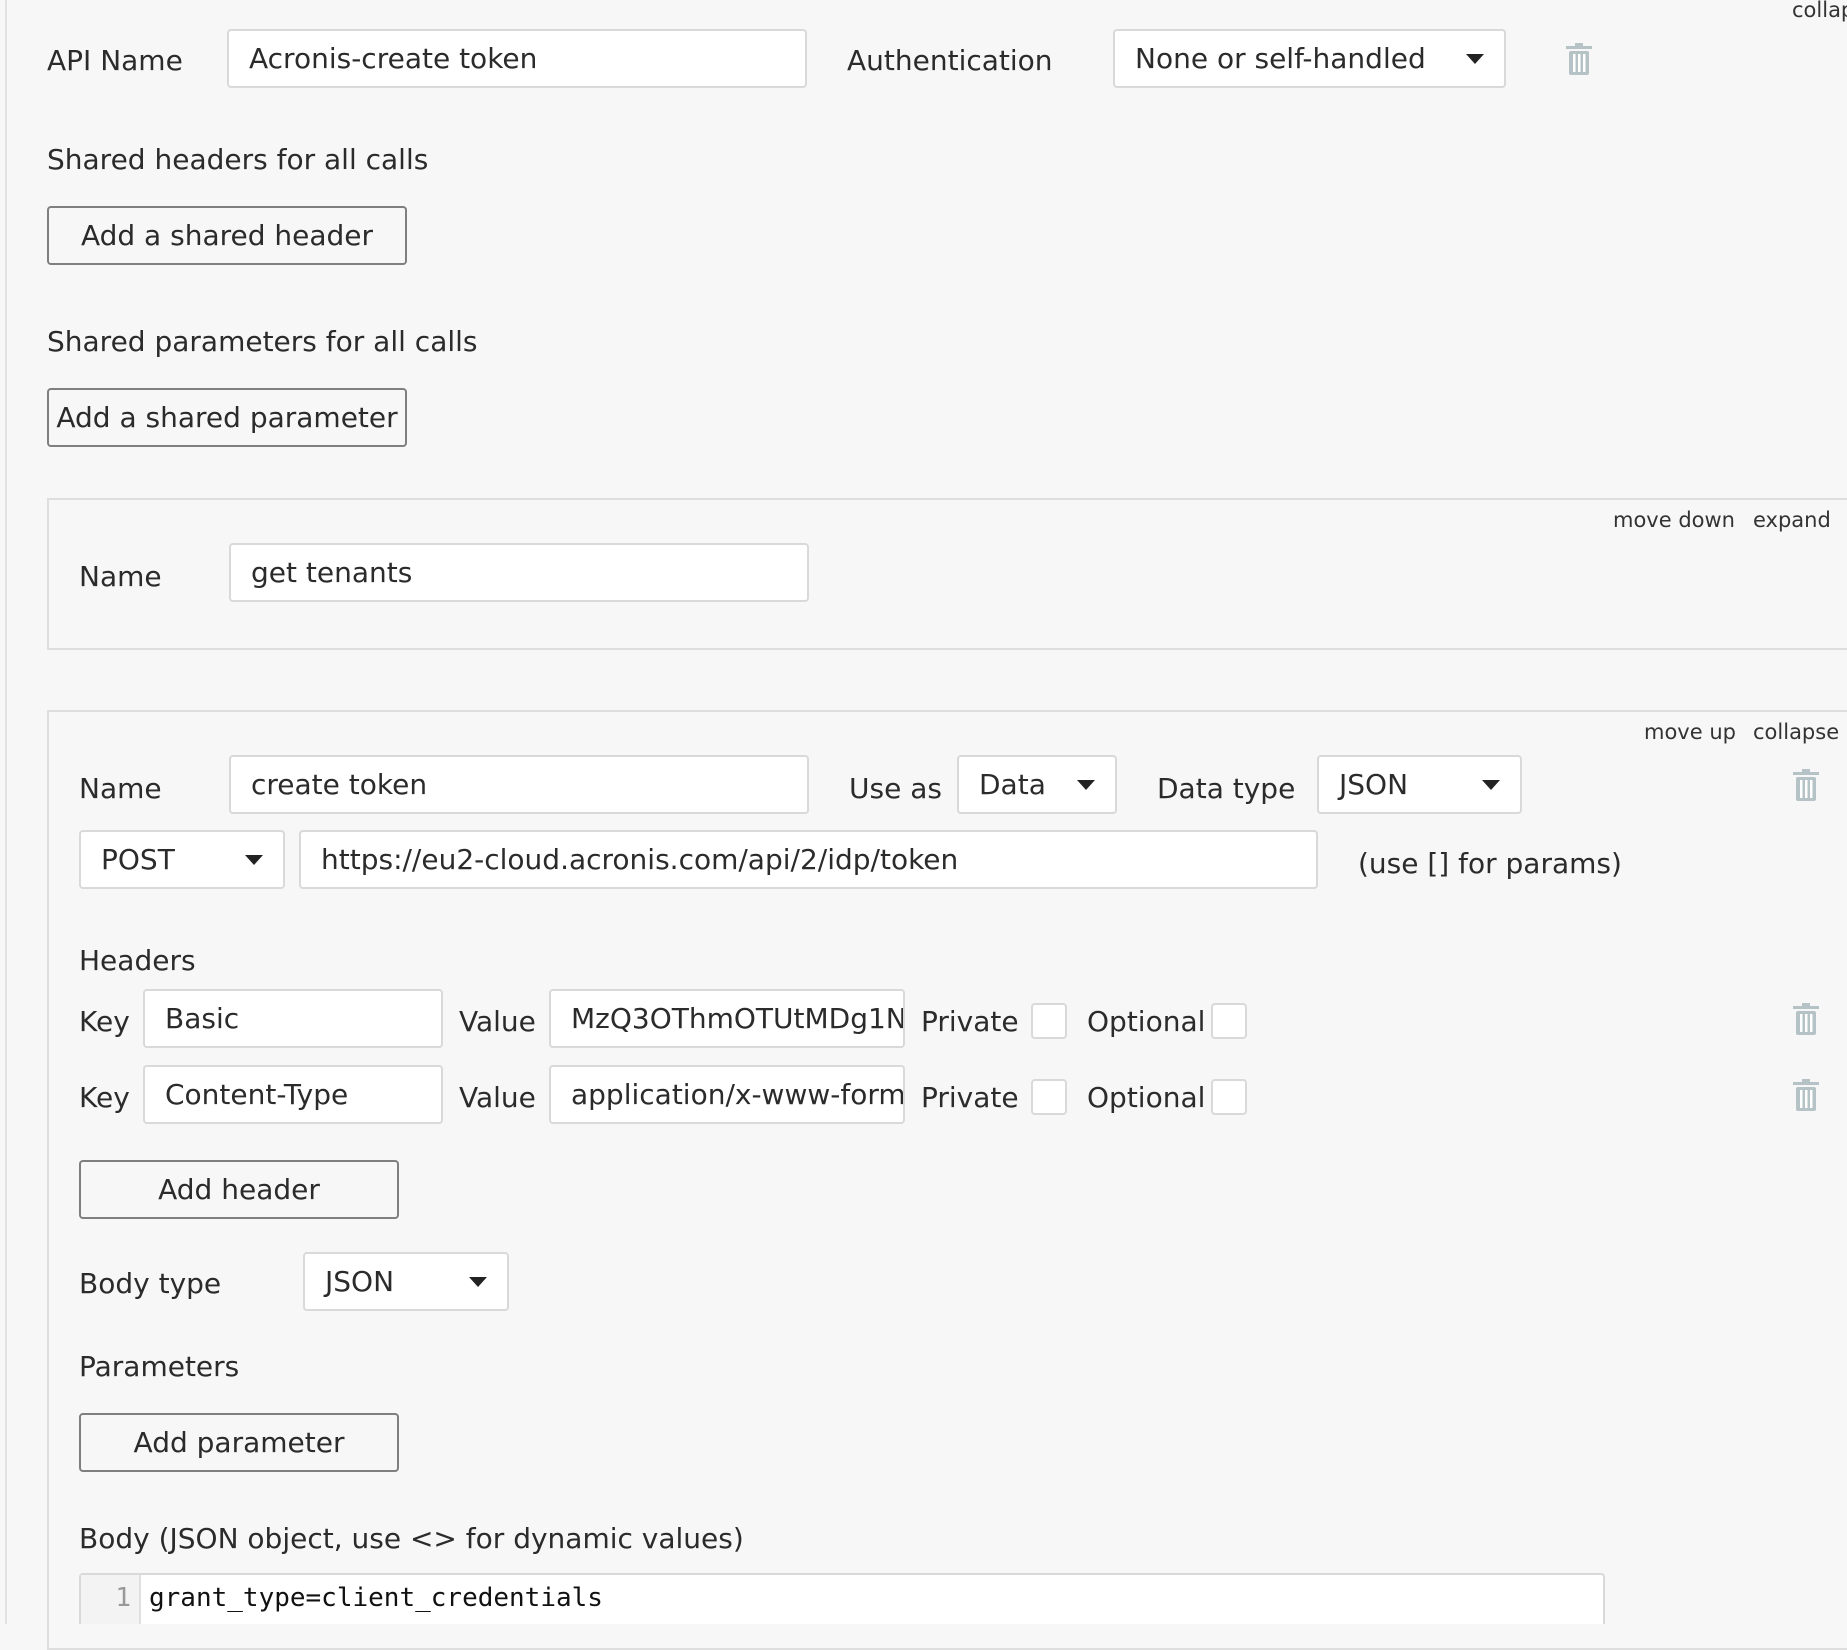 The image size is (1847, 1650). I want to click on move-down-link: move down, so click(1674, 520).